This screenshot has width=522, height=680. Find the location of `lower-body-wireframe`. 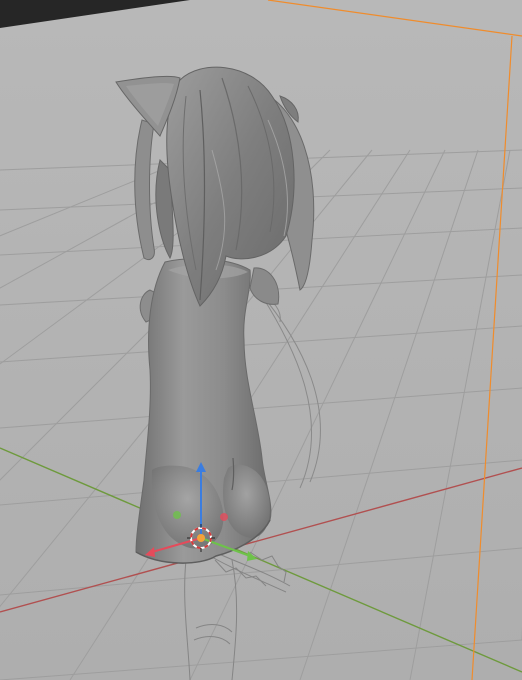

lower-body-wireframe is located at coordinates (237, 613).